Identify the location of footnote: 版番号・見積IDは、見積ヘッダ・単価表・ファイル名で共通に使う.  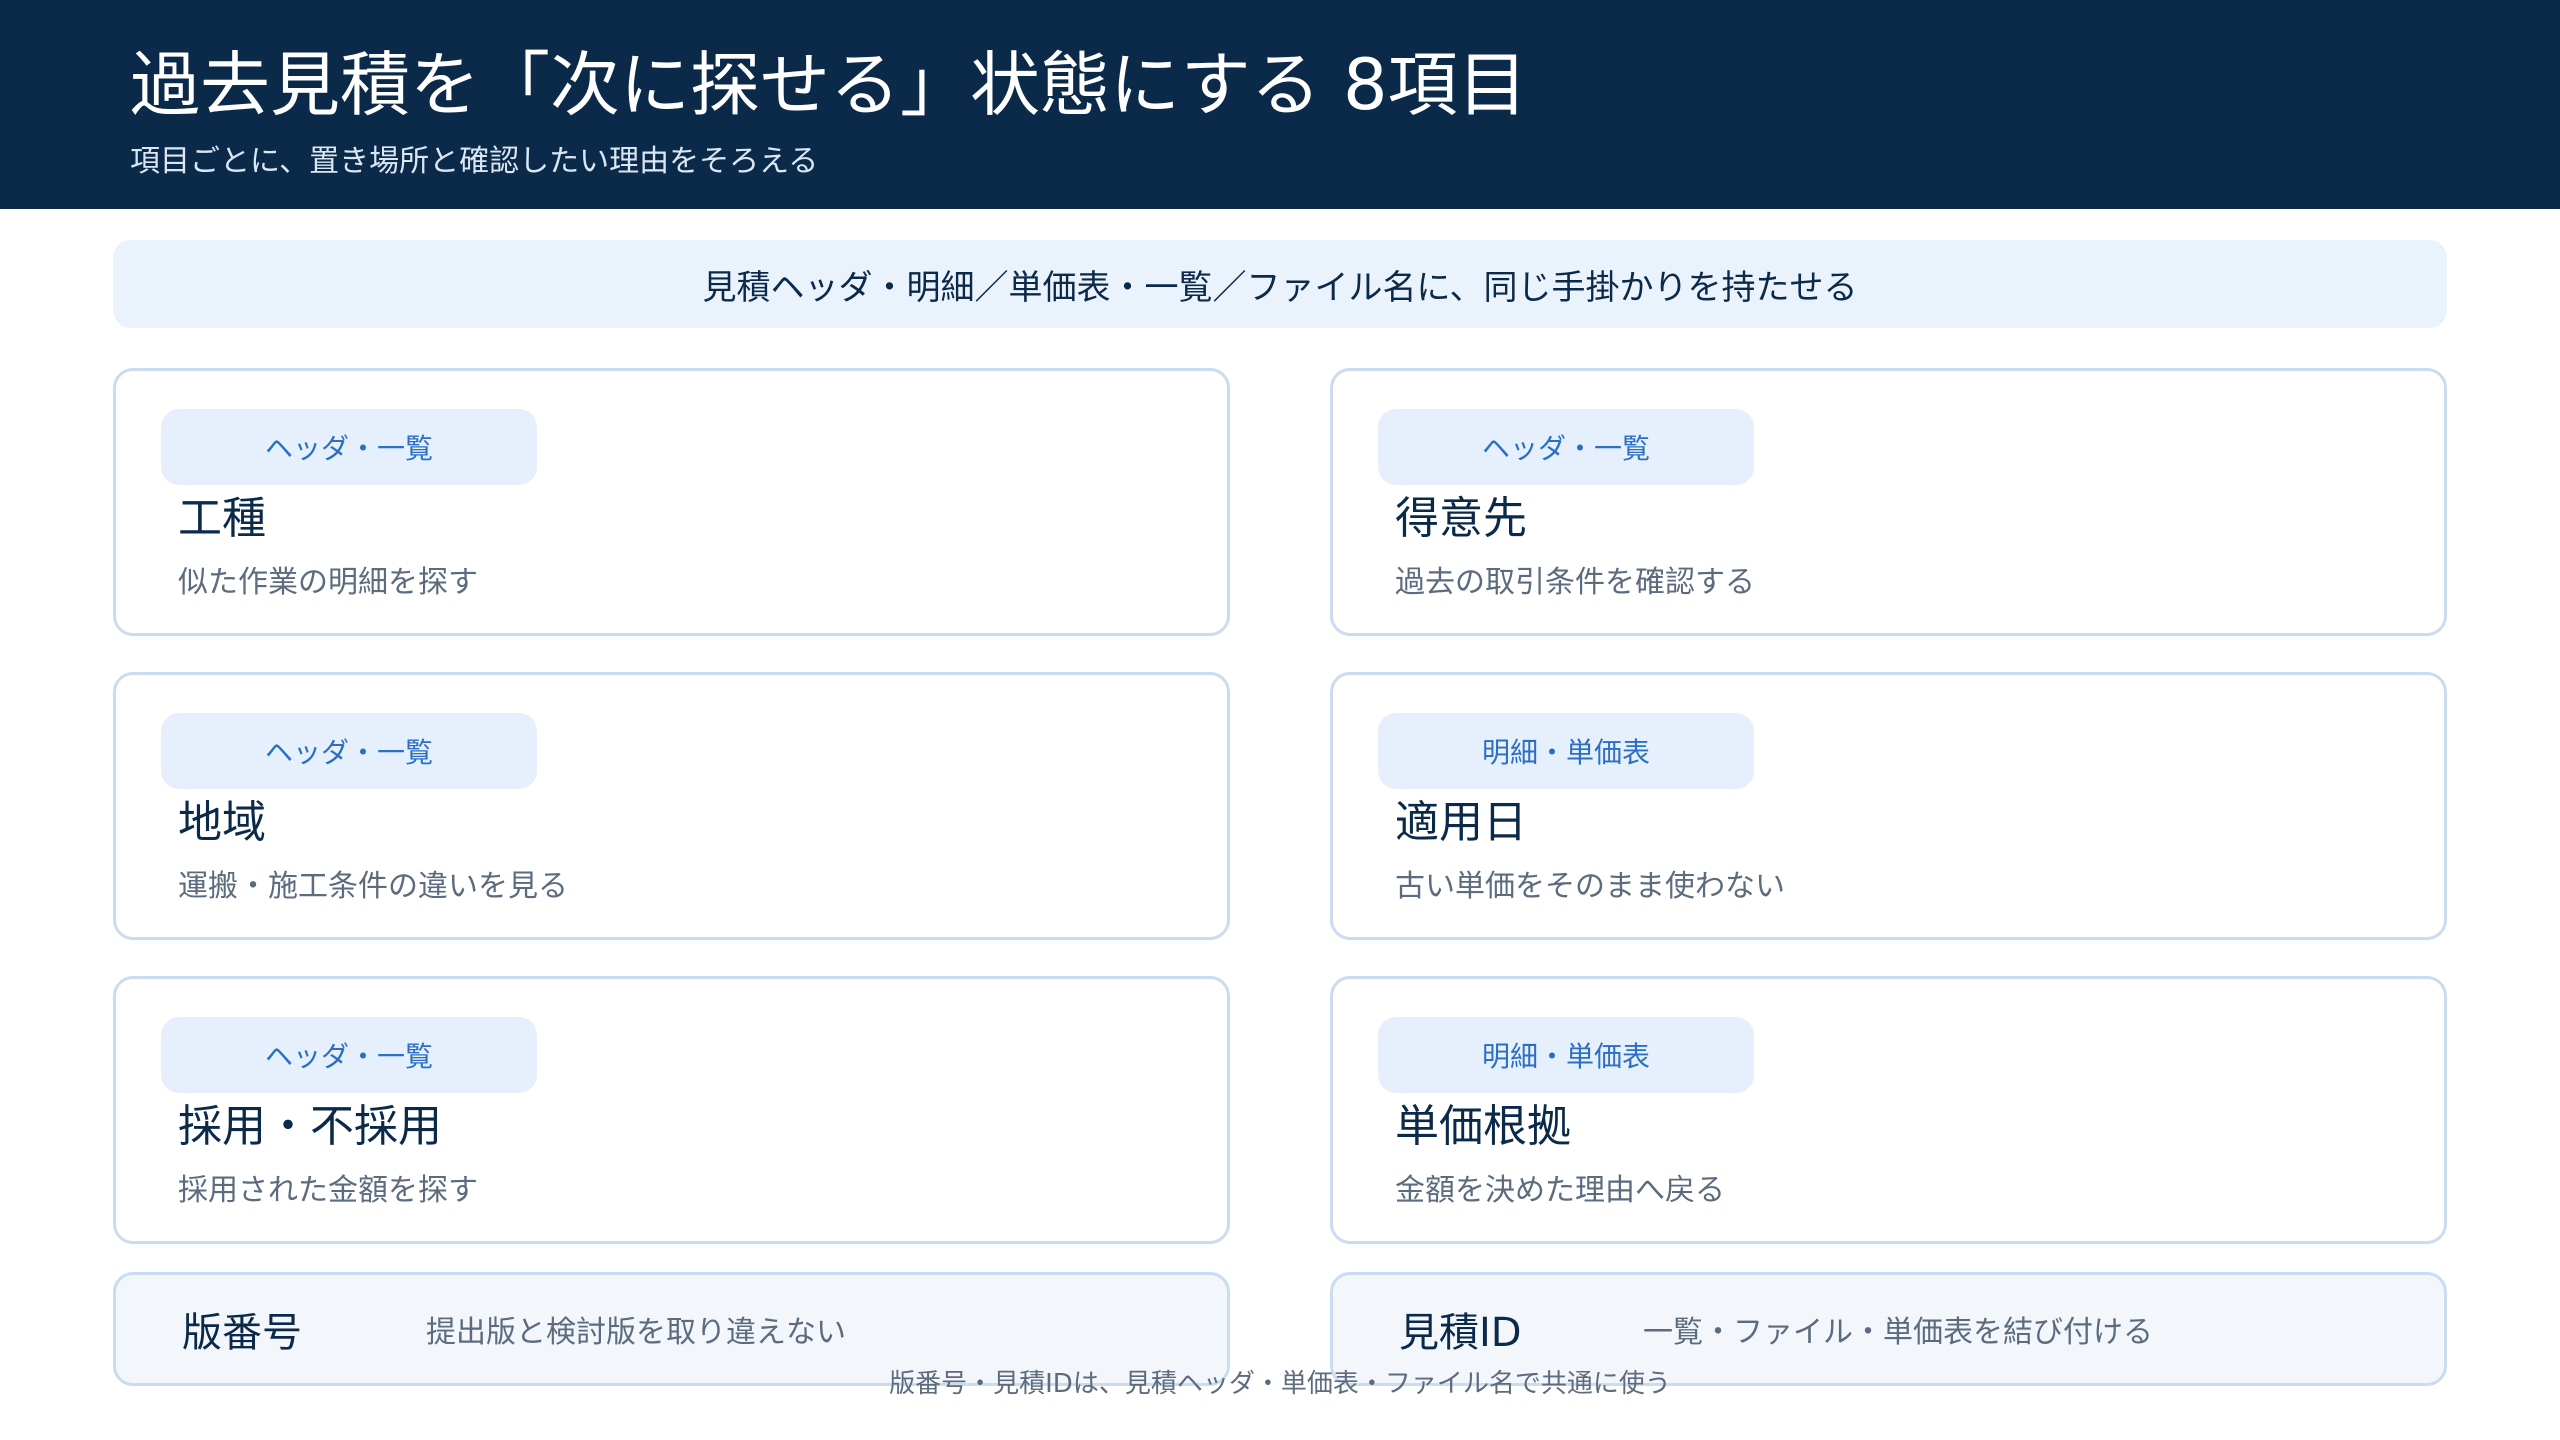
(1280, 1384).